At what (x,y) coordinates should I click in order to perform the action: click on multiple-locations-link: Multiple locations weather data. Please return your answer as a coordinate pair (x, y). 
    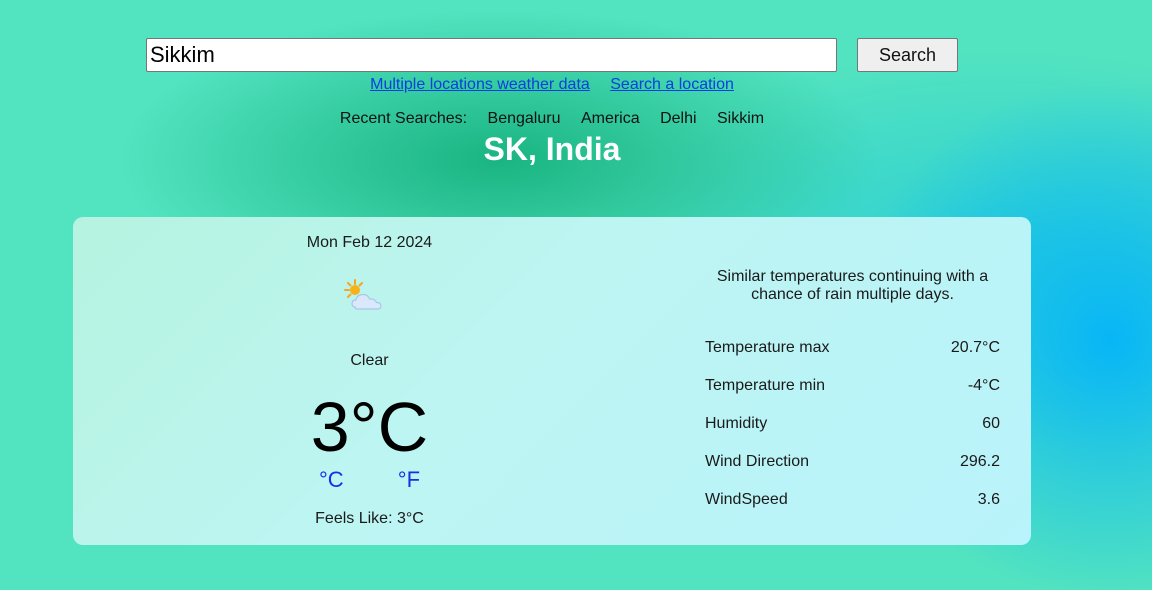
    Looking at the image, I should click on (480, 84).